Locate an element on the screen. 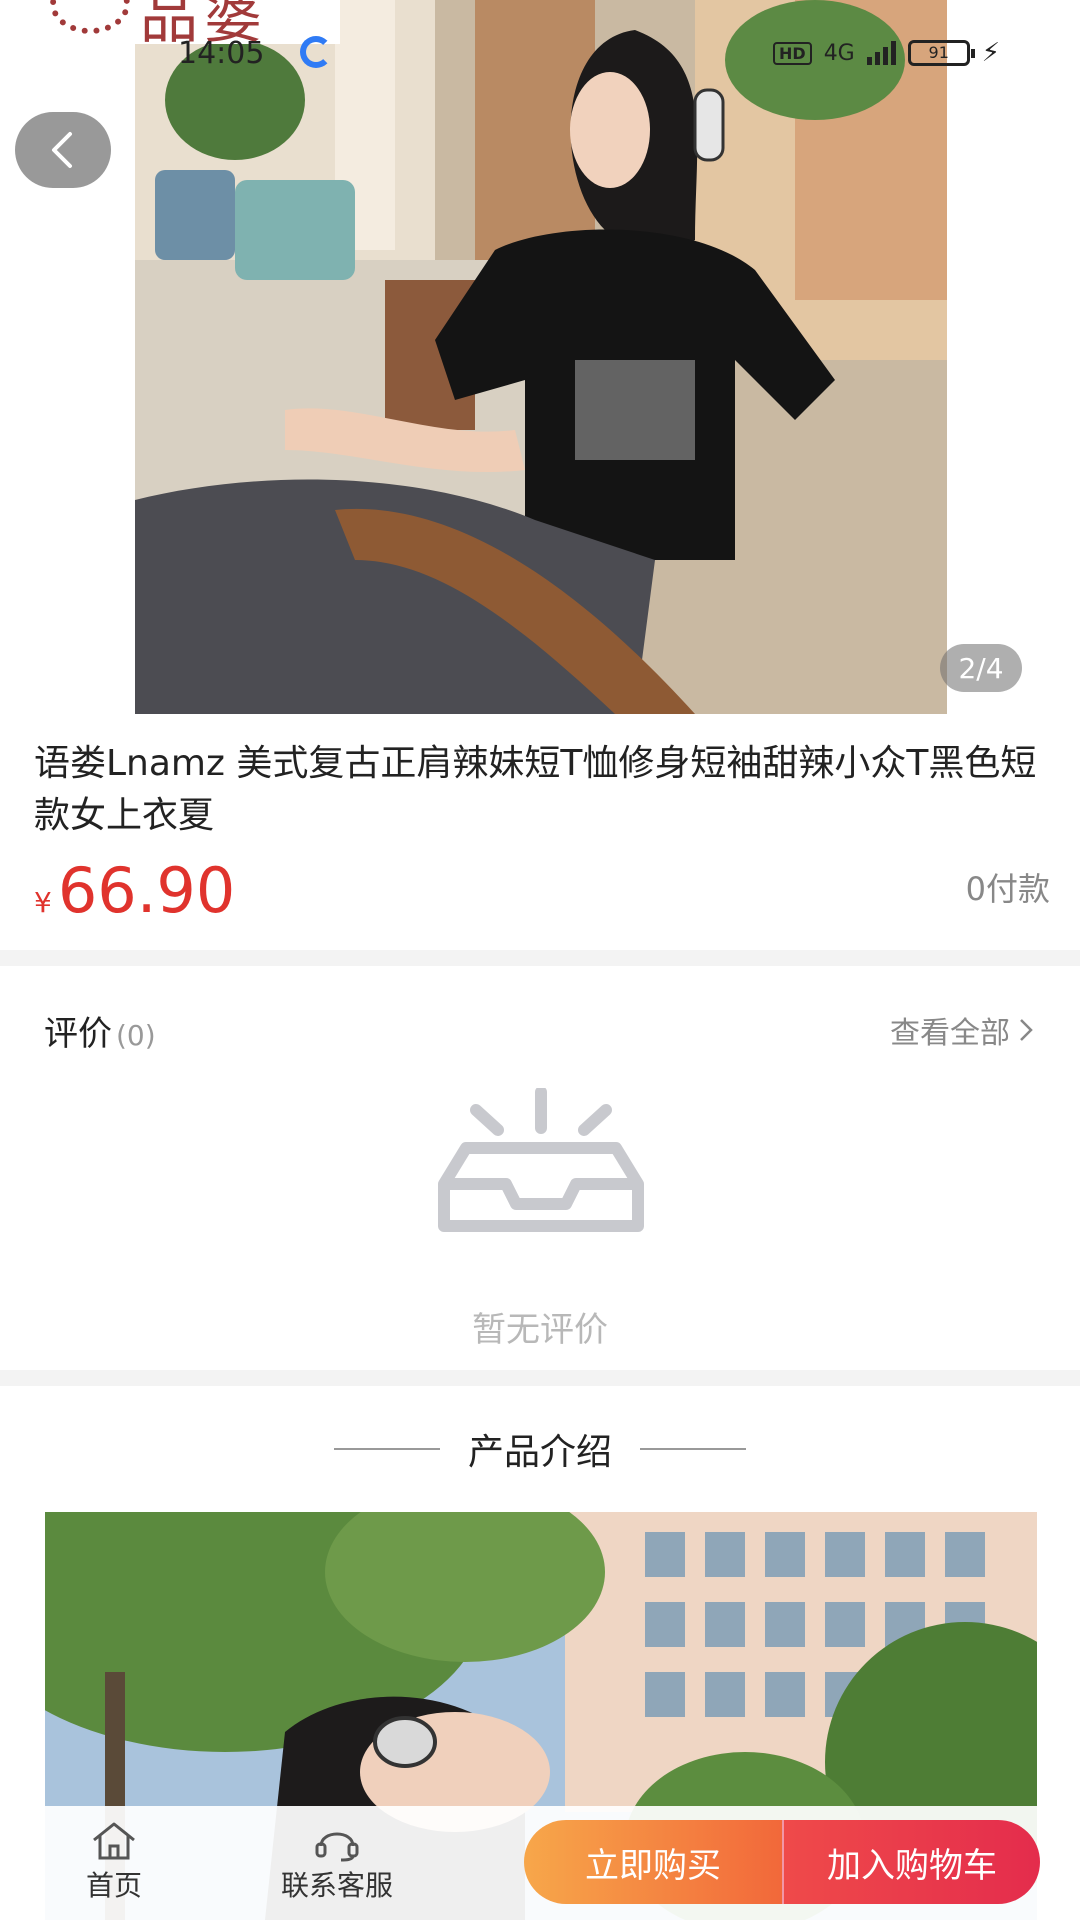  add-to-cart-button: 加入购物车 is located at coordinates (911, 1862).